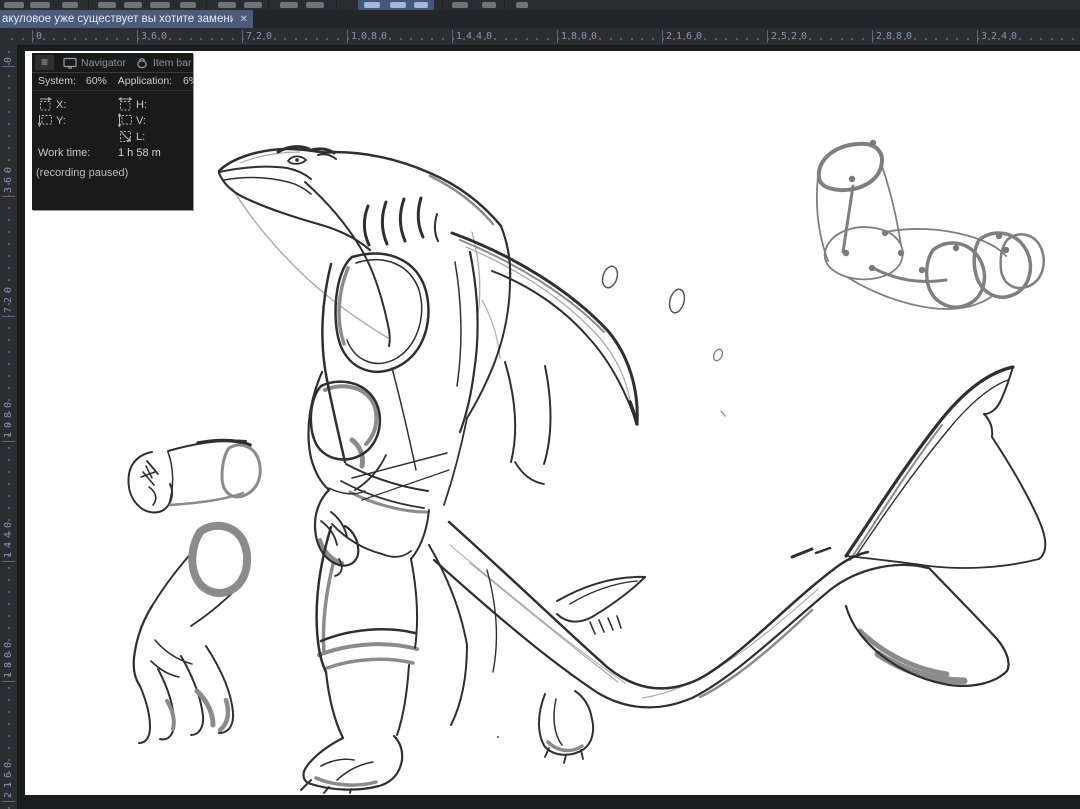  What do you see at coordinates (244, 19) in the screenshot?
I see `tab-close-icon: ✕` at bounding box center [244, 19].